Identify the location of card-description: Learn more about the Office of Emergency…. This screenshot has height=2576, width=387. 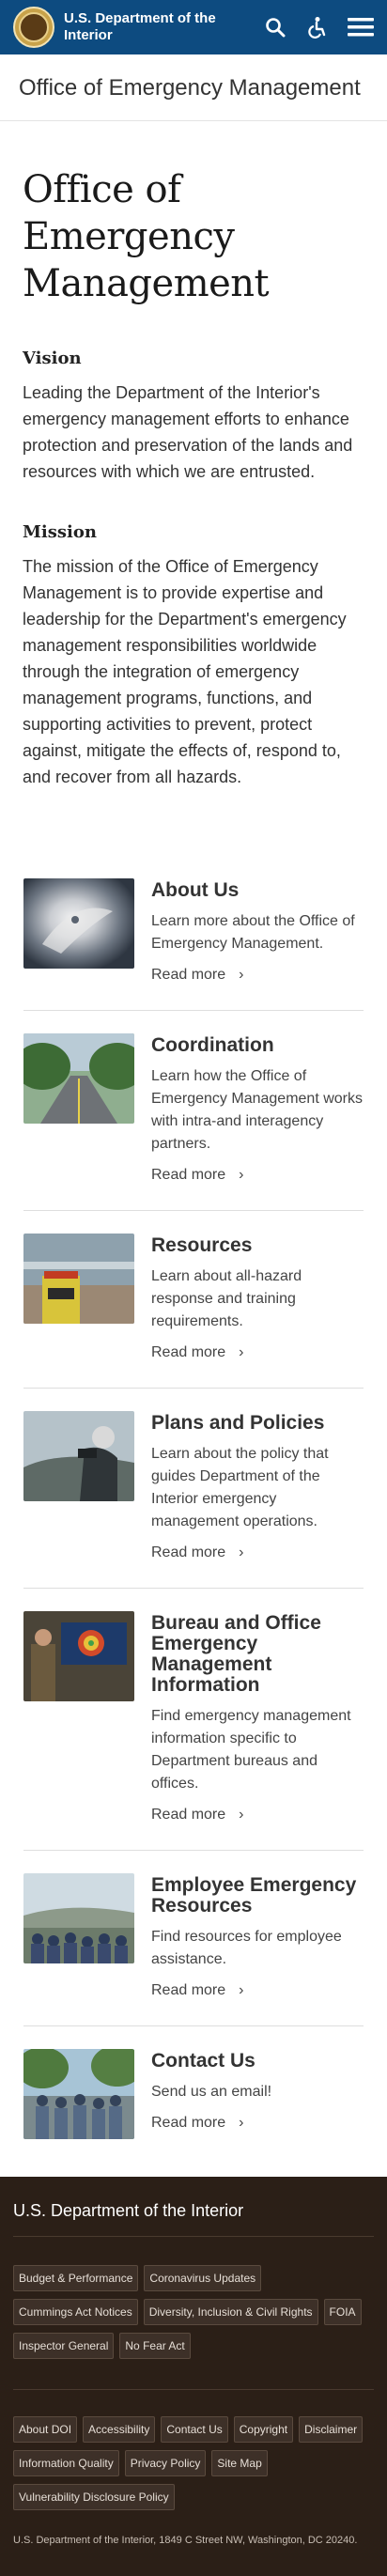
(253, 932).